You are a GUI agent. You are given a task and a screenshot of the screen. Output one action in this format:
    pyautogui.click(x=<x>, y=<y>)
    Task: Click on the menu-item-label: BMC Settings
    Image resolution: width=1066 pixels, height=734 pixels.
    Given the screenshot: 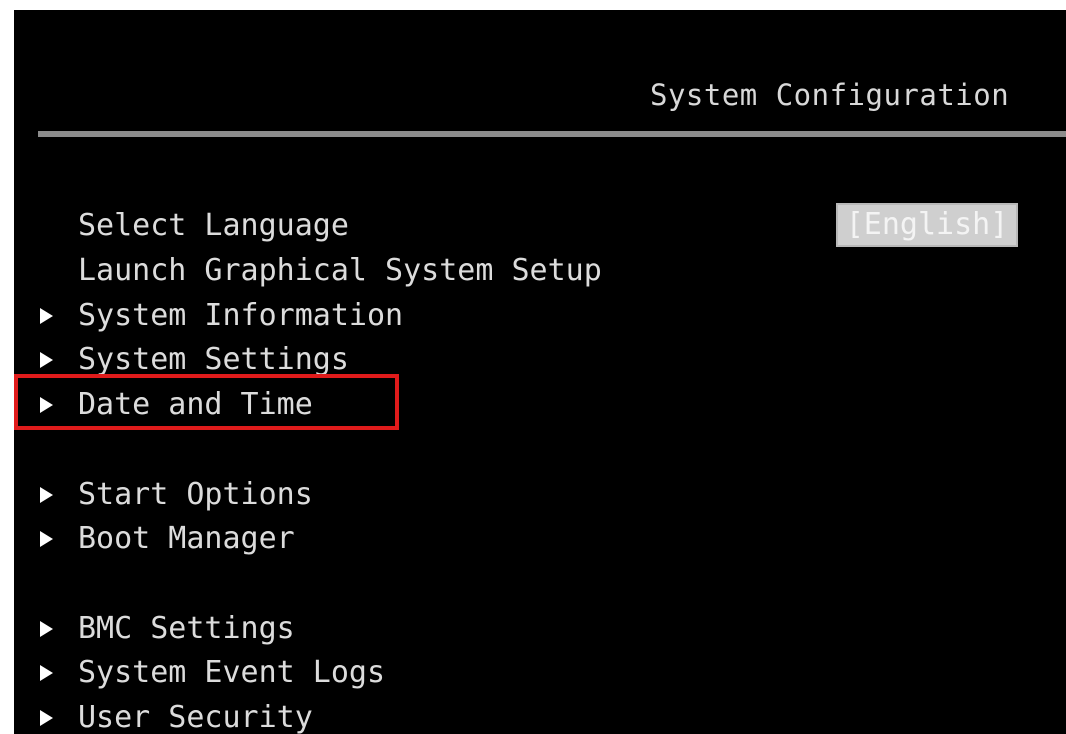 What is the action you would take?
    pyautogui.click(x=186, y=628)
    